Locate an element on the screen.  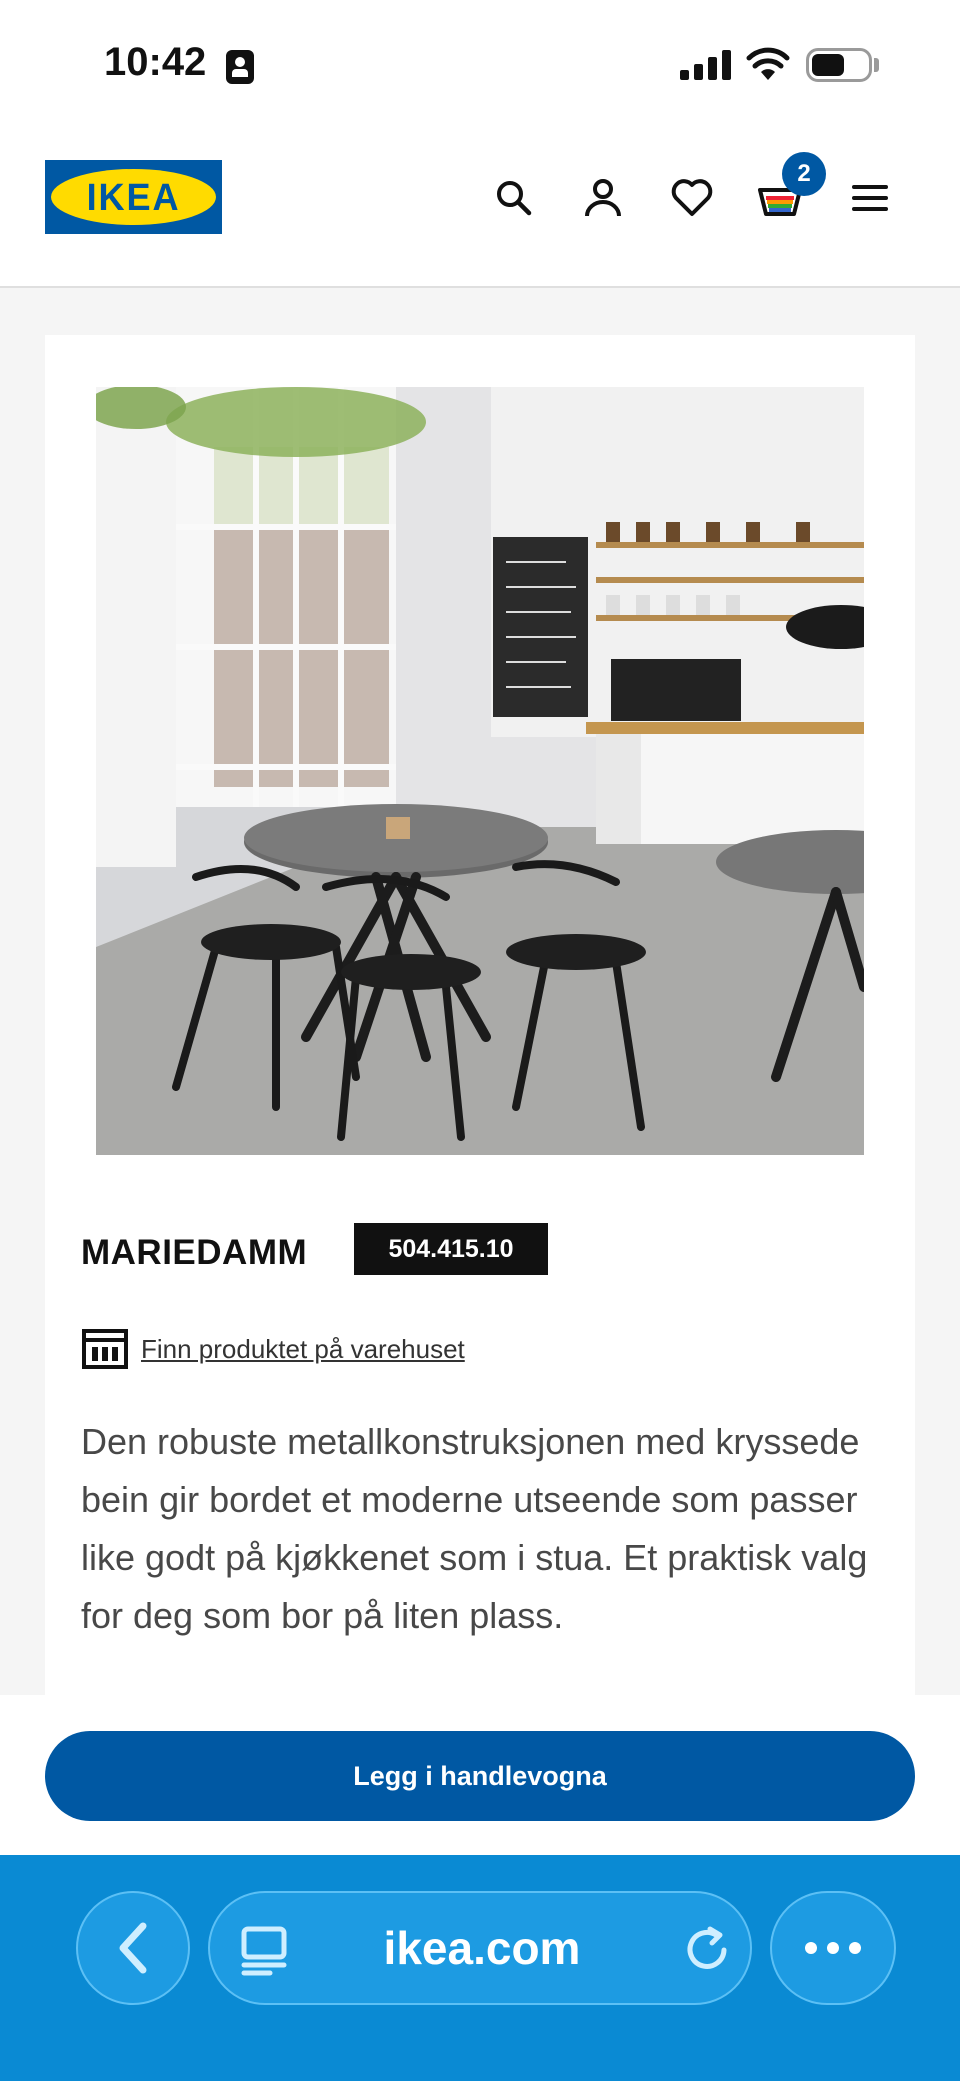
back-button is located at coordinates (133, 1948).